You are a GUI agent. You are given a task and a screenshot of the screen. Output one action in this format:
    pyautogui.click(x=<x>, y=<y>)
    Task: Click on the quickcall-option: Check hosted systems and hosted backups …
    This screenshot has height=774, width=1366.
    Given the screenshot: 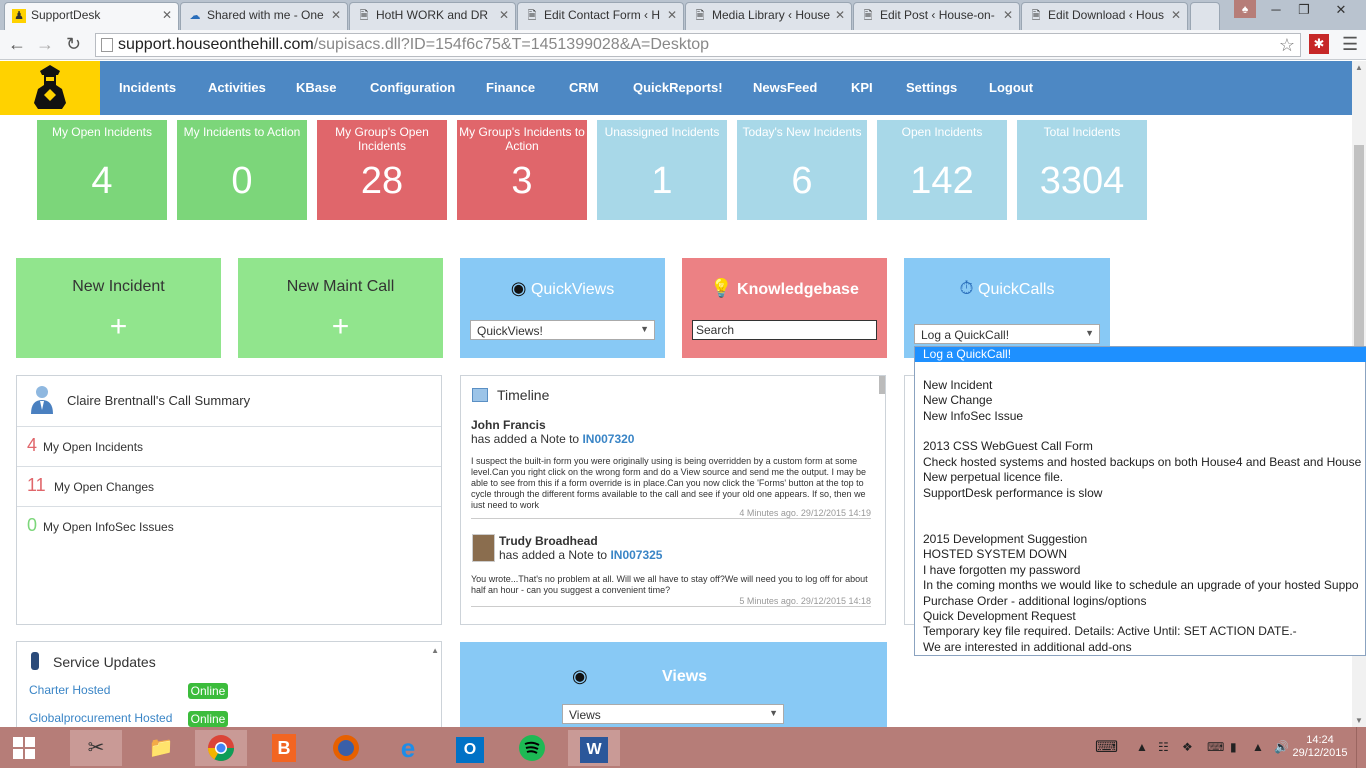 What is the action you would take?
    pyautogui.click(x=1140, y=462)
    